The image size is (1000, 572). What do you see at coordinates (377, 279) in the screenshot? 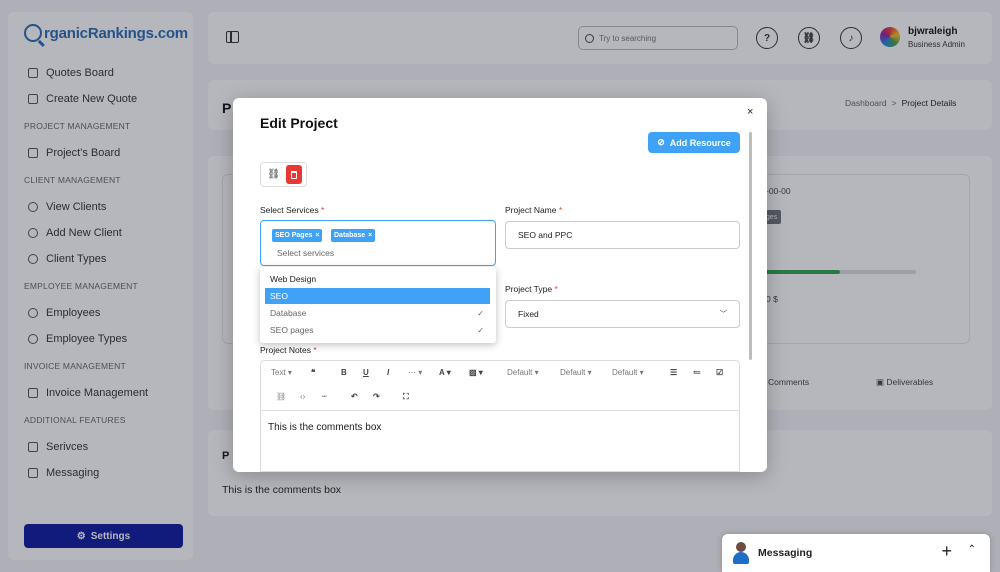
I see `dropdown-option: Web Design` at bounding box center [377, 279].